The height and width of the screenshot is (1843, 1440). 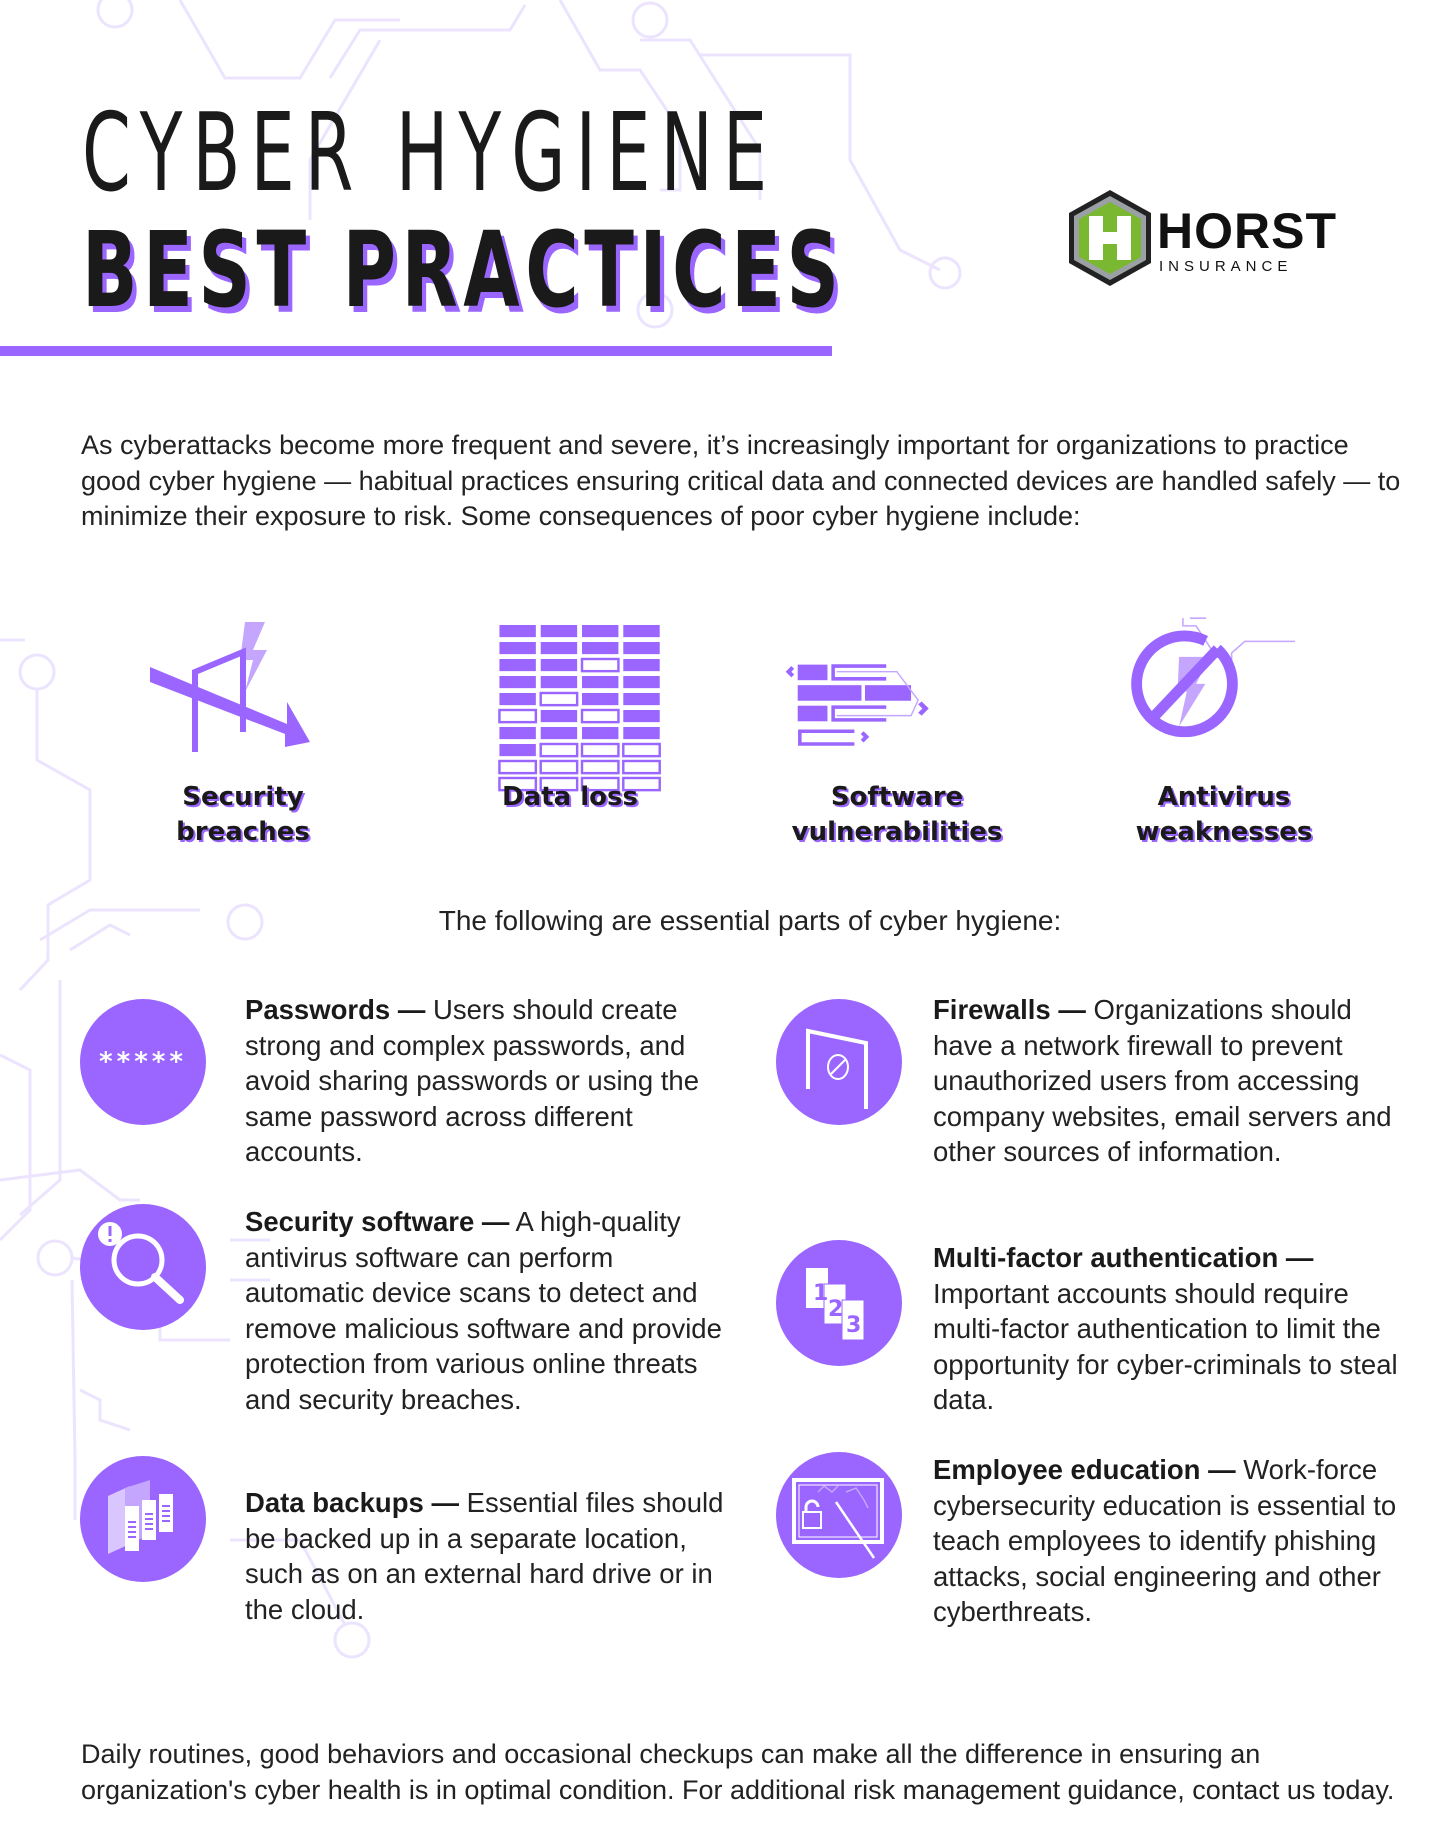 I want to click on practice-title: Security software —, so click(x=377, y=1221).